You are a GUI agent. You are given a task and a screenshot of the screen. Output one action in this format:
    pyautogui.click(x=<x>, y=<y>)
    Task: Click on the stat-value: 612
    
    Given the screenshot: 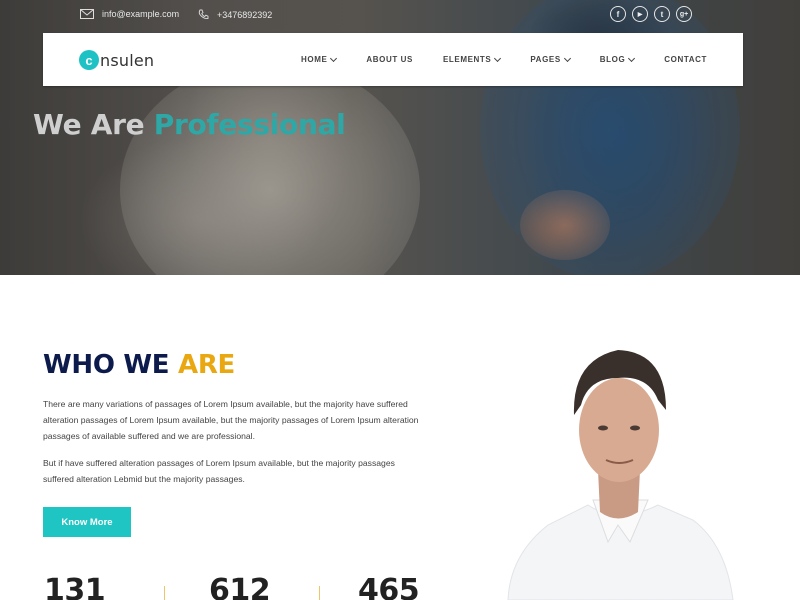 What is the action you would take?
    pyautogui.click(x=240, y=586)
    